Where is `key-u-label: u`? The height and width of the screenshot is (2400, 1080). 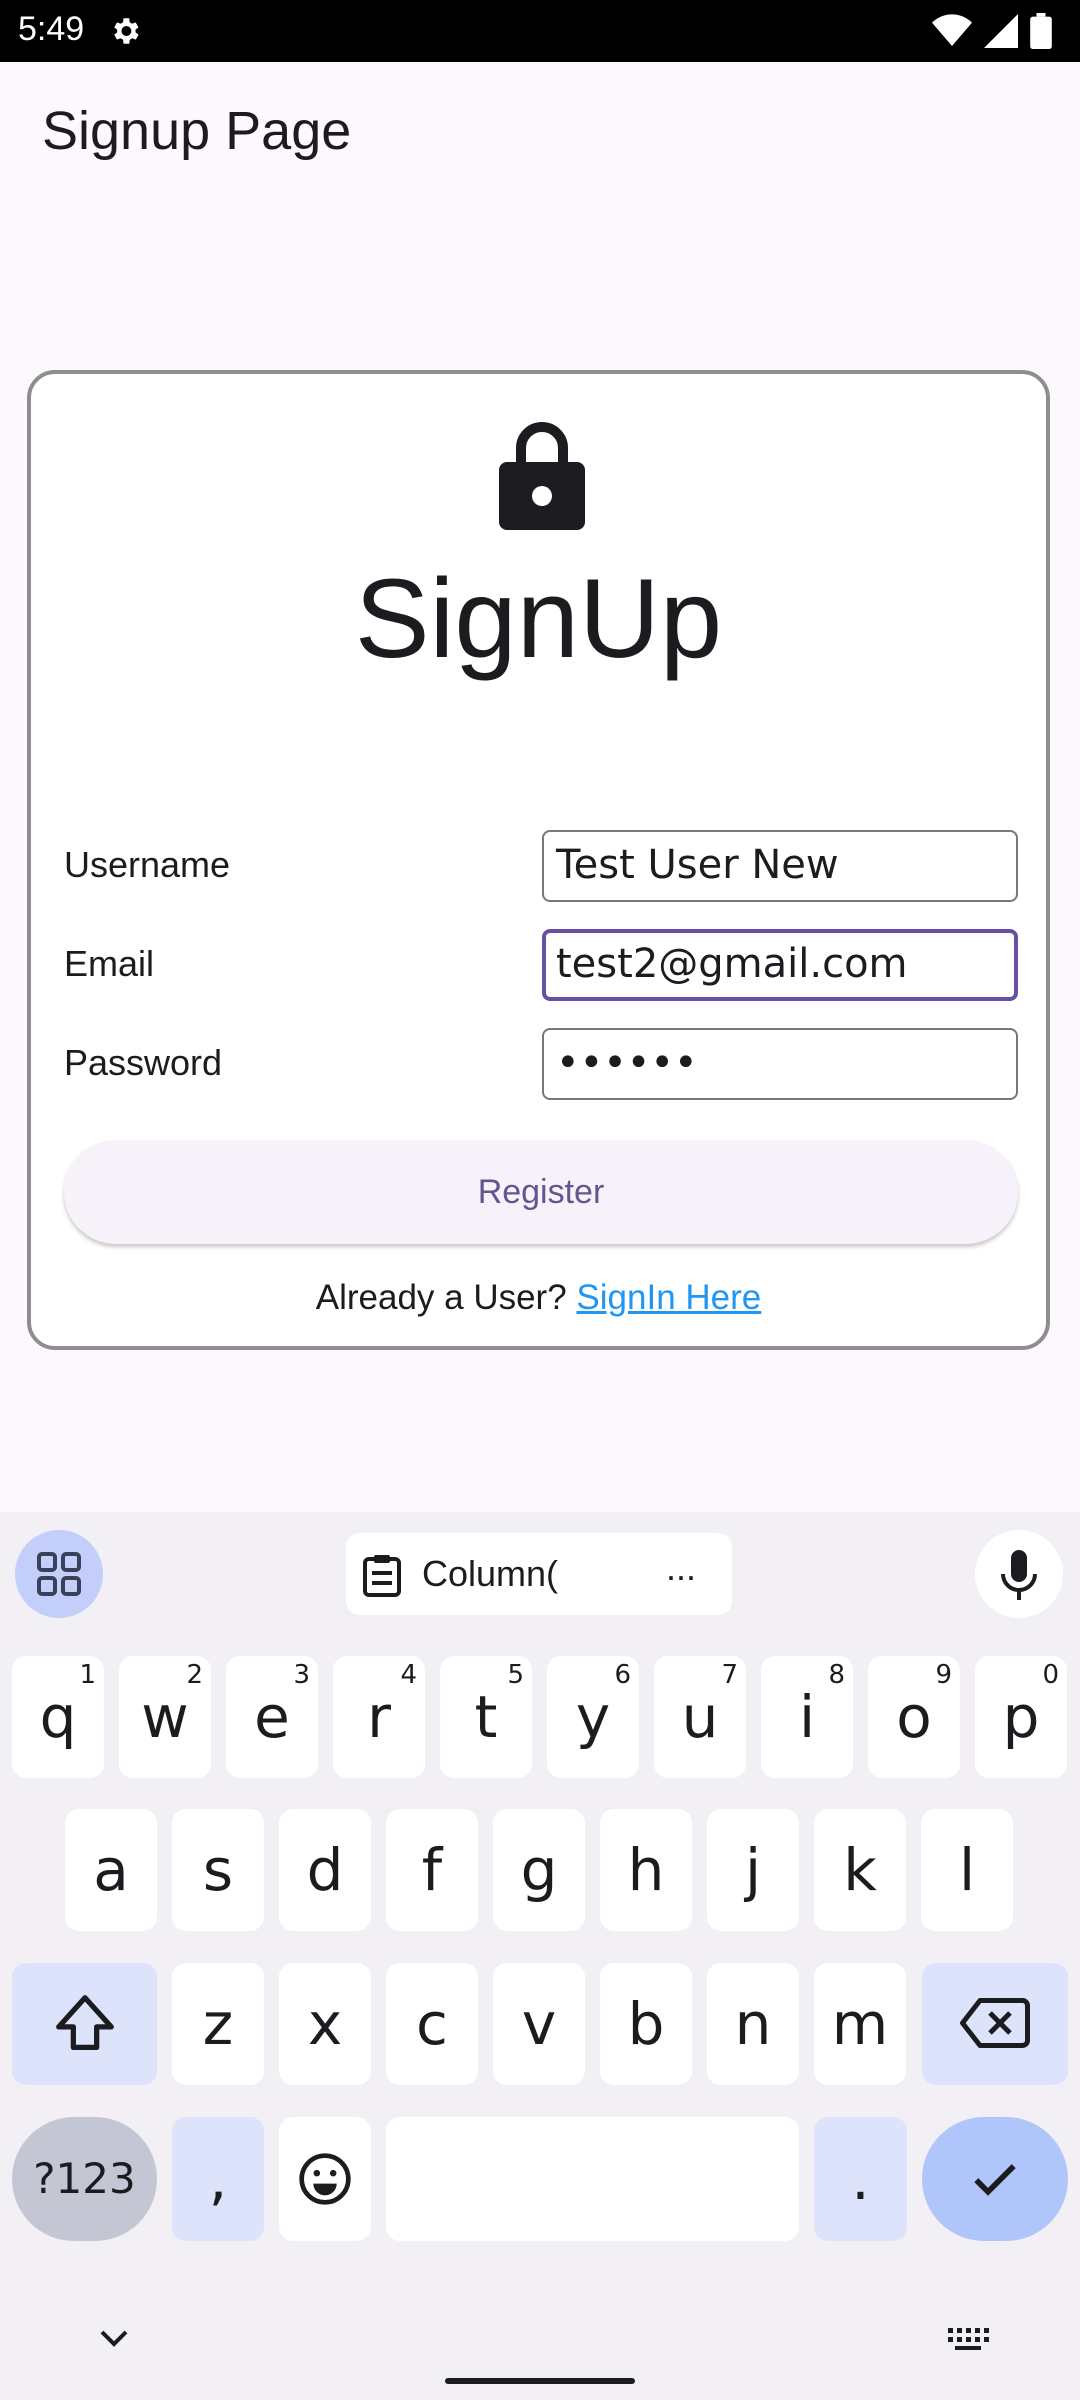
key-u-label: u is located at coordinates (700, 1717).